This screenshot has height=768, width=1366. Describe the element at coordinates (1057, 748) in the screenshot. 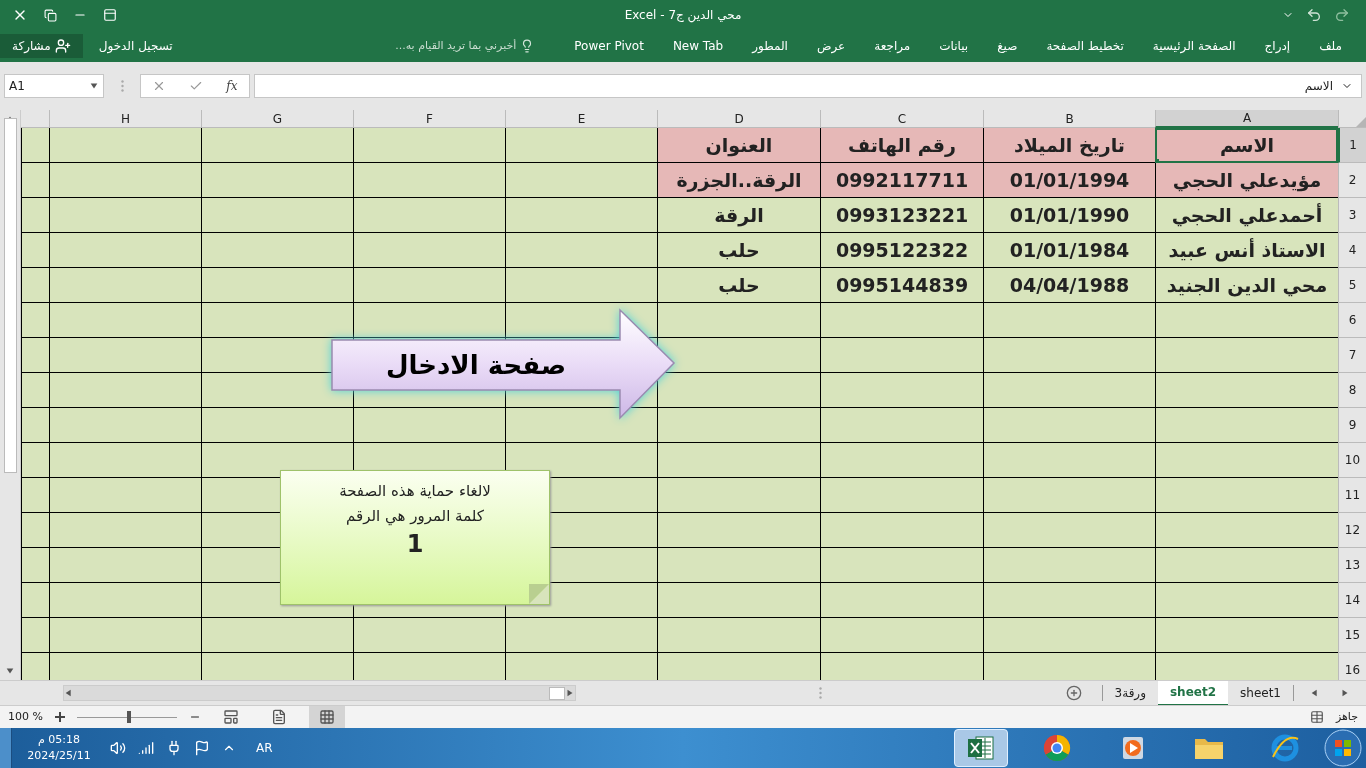

I see `browser-app-icon` at that location.